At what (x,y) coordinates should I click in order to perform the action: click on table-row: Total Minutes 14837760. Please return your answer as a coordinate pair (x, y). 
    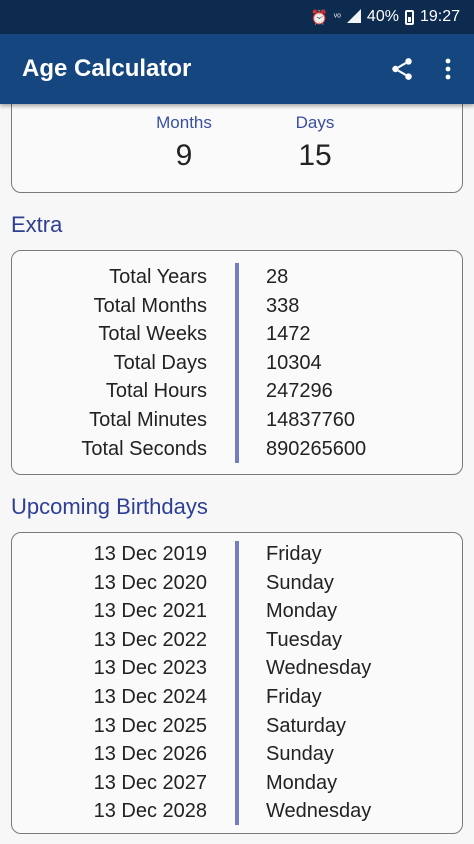
    Looking at the image, I should click on (237, 420).